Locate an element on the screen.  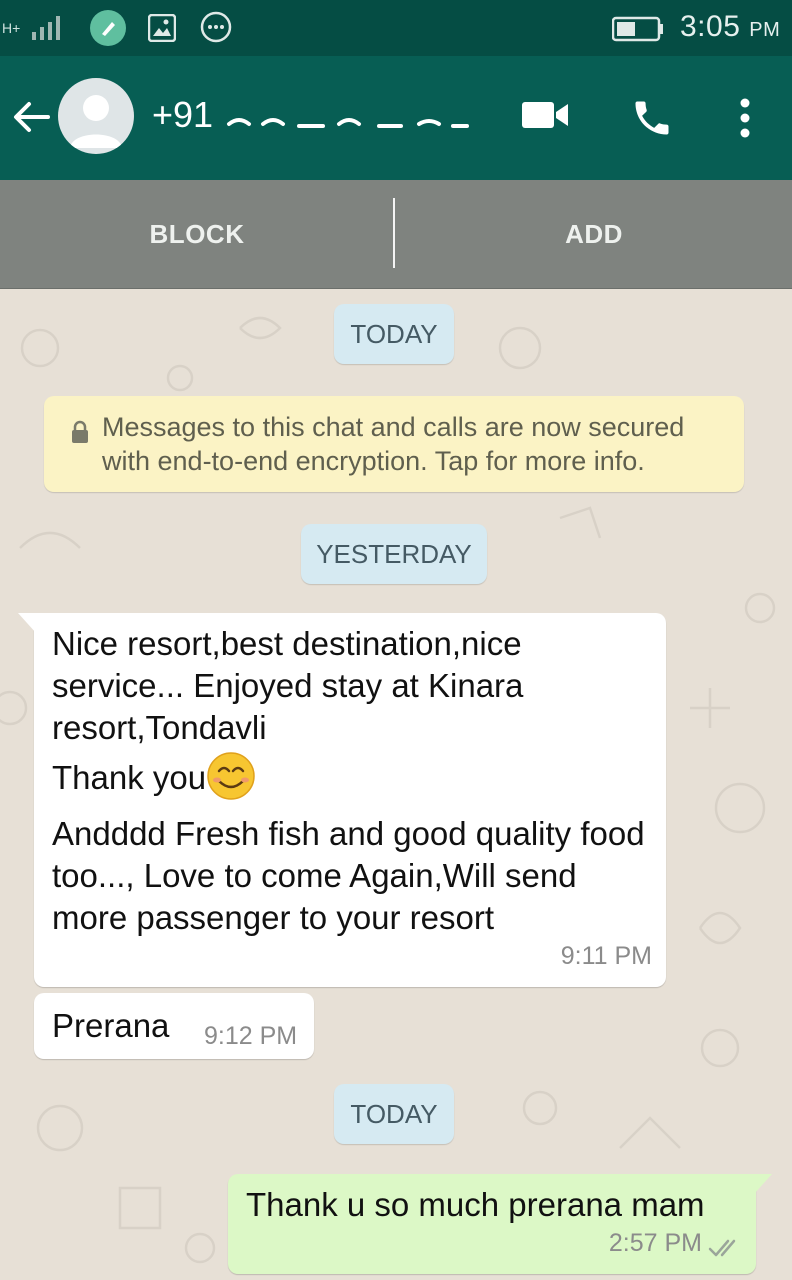
status-bar: H+ 3:05 PM is located at coordinates (396, 28).